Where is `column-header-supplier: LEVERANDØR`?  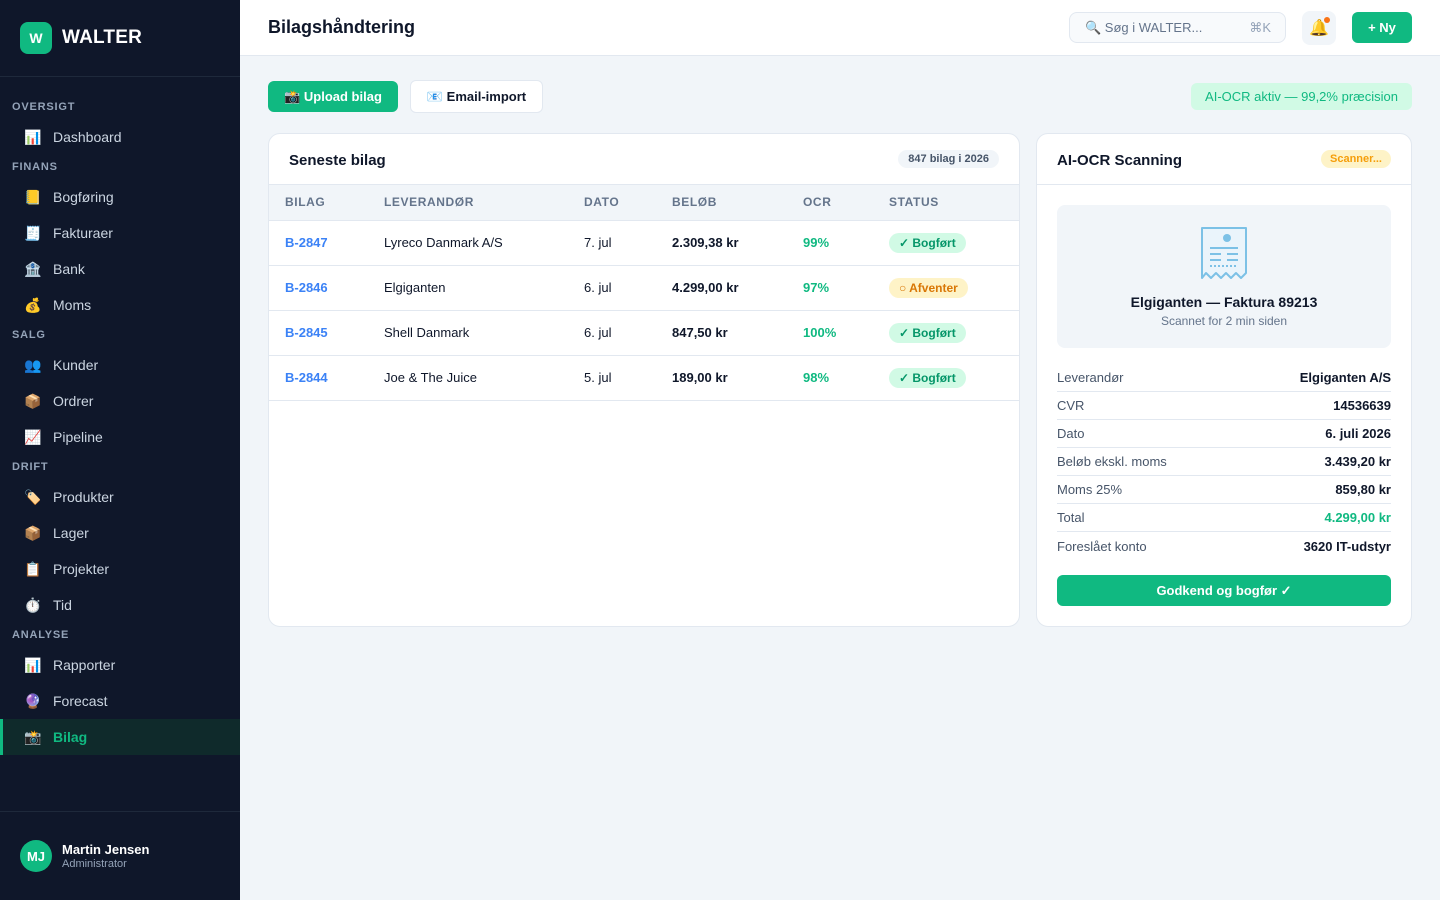 column-header-supplier: LEVERANDØR is located at coordinates (484, 203).